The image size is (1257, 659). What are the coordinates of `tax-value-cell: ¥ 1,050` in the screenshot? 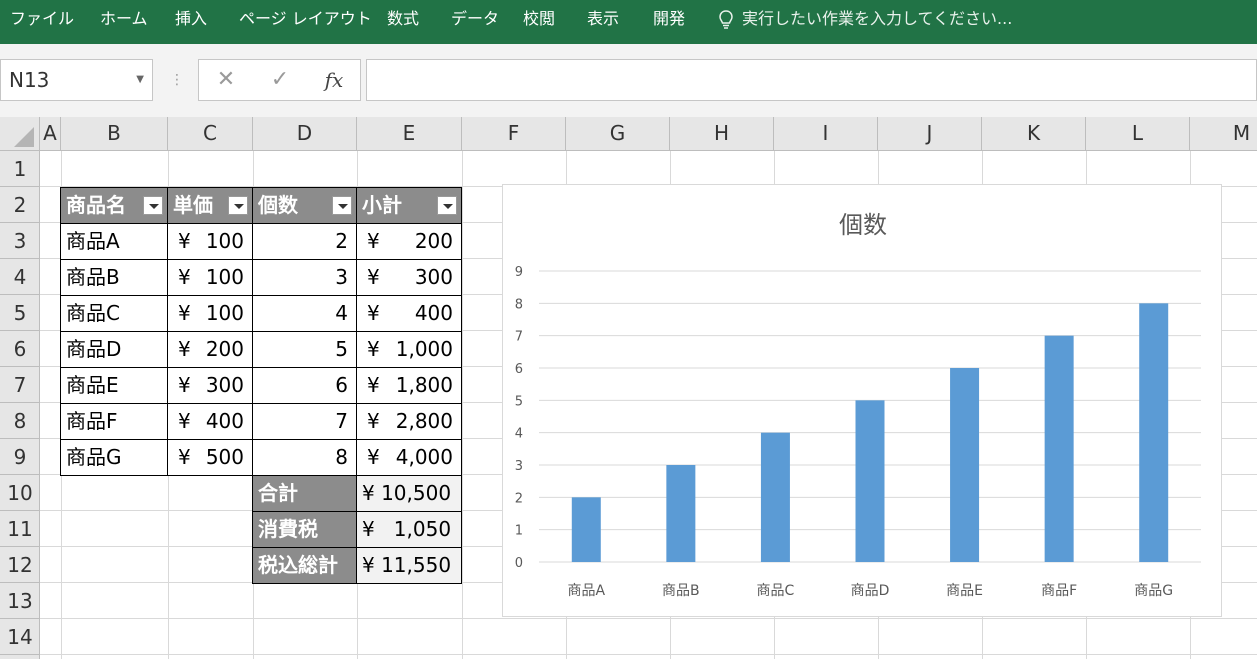 It's located at (409, 529).